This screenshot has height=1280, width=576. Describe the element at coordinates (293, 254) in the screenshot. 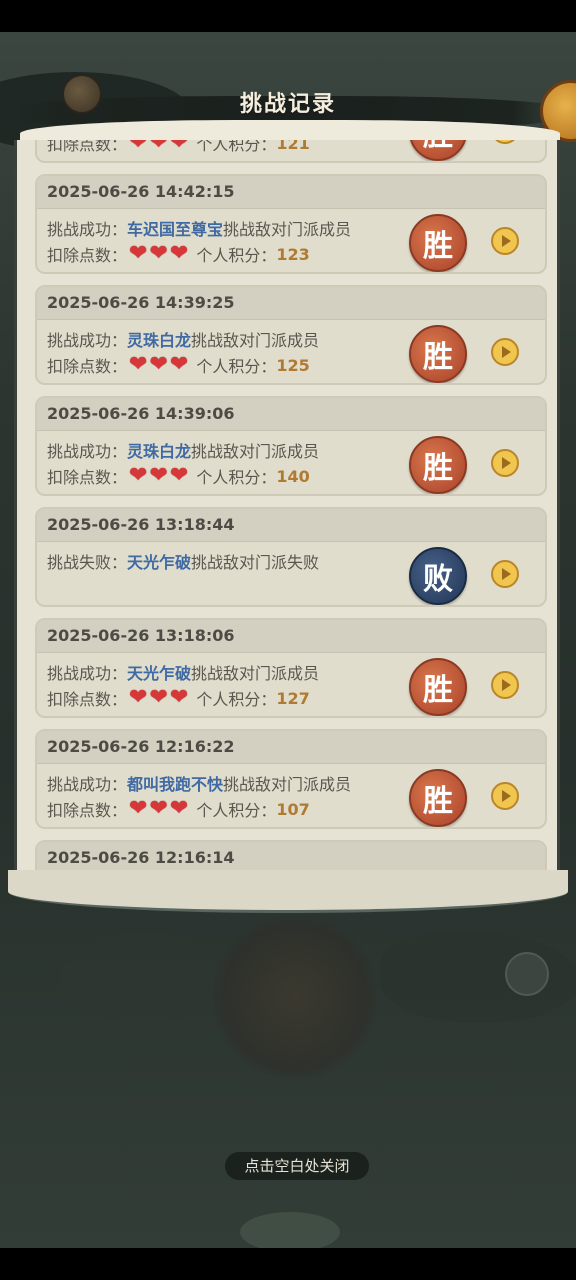

I see `score-value: 123` at that location.